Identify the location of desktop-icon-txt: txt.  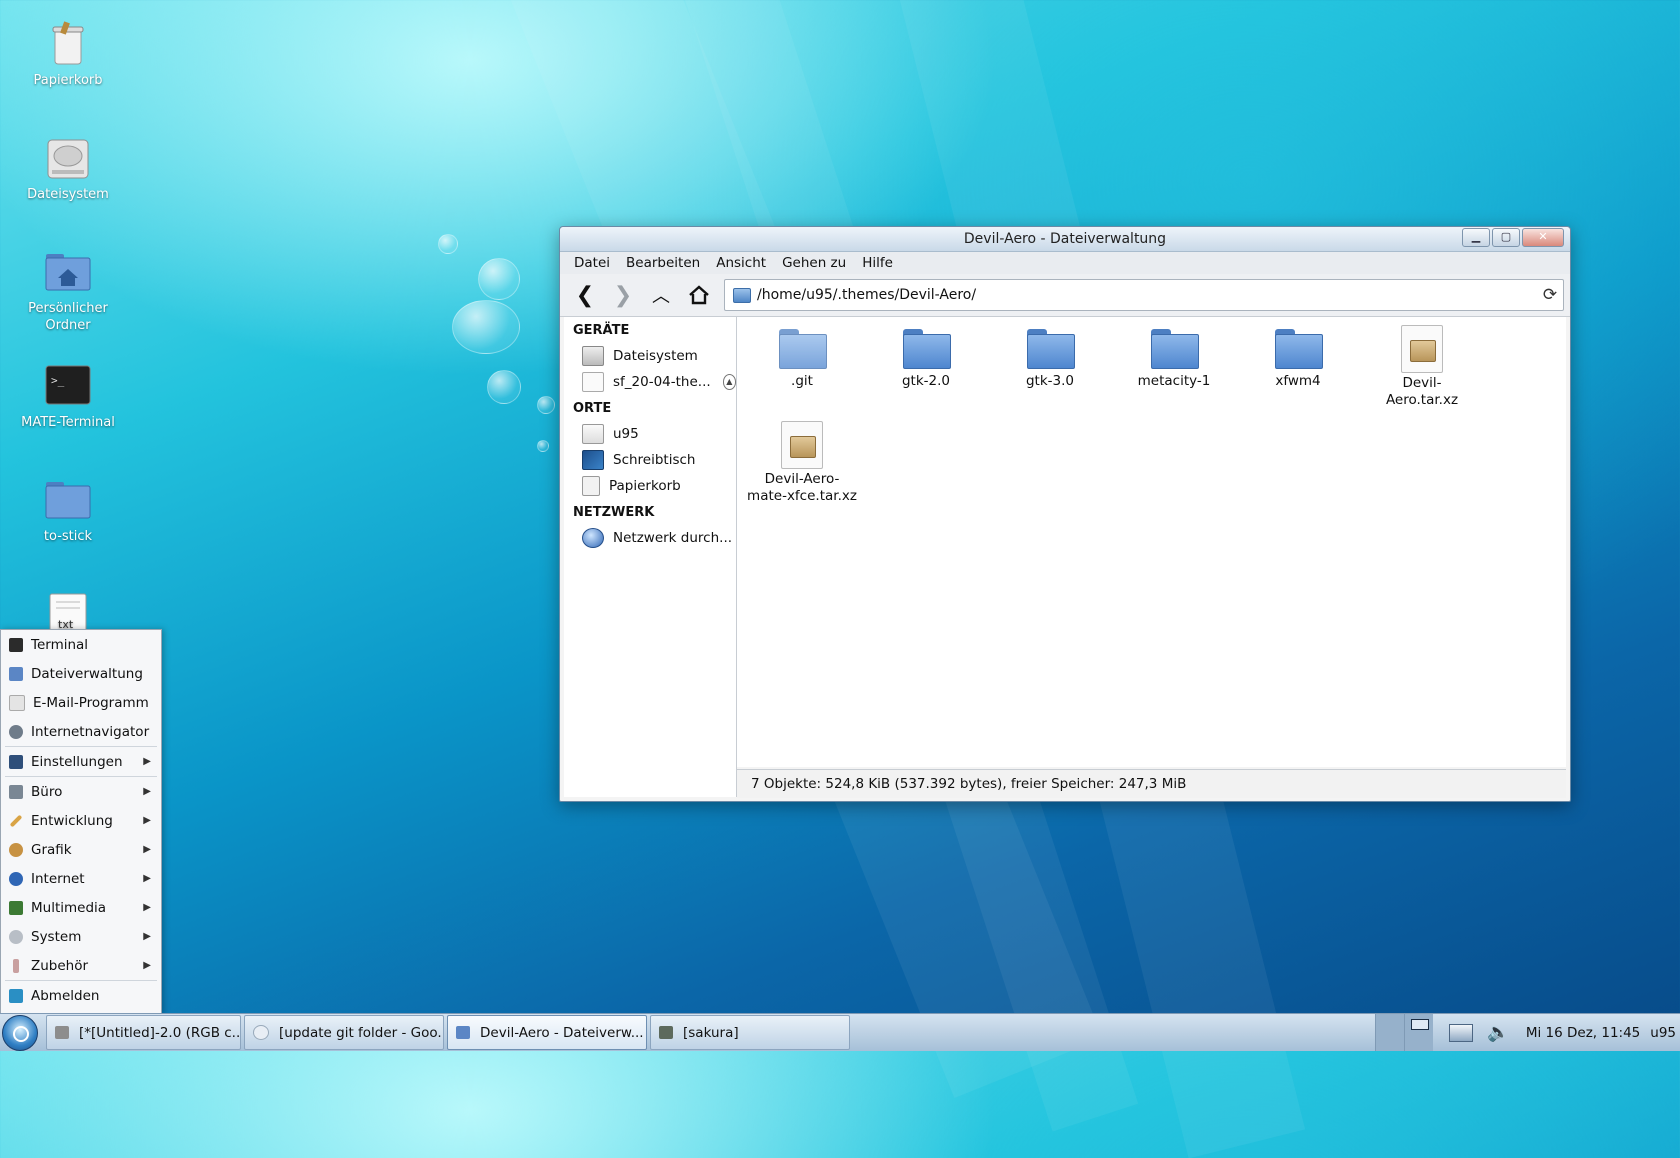
(68, 610).